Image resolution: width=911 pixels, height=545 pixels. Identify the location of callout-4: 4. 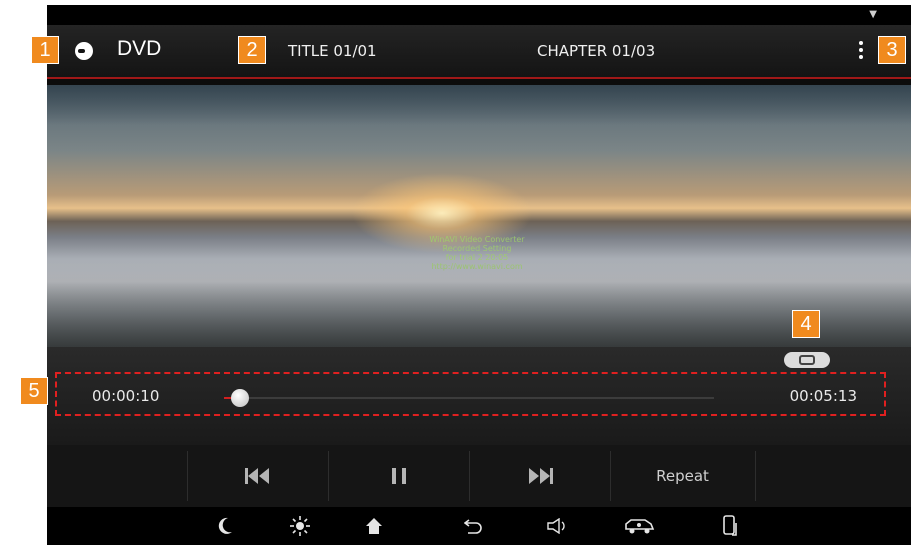
(806, 324).